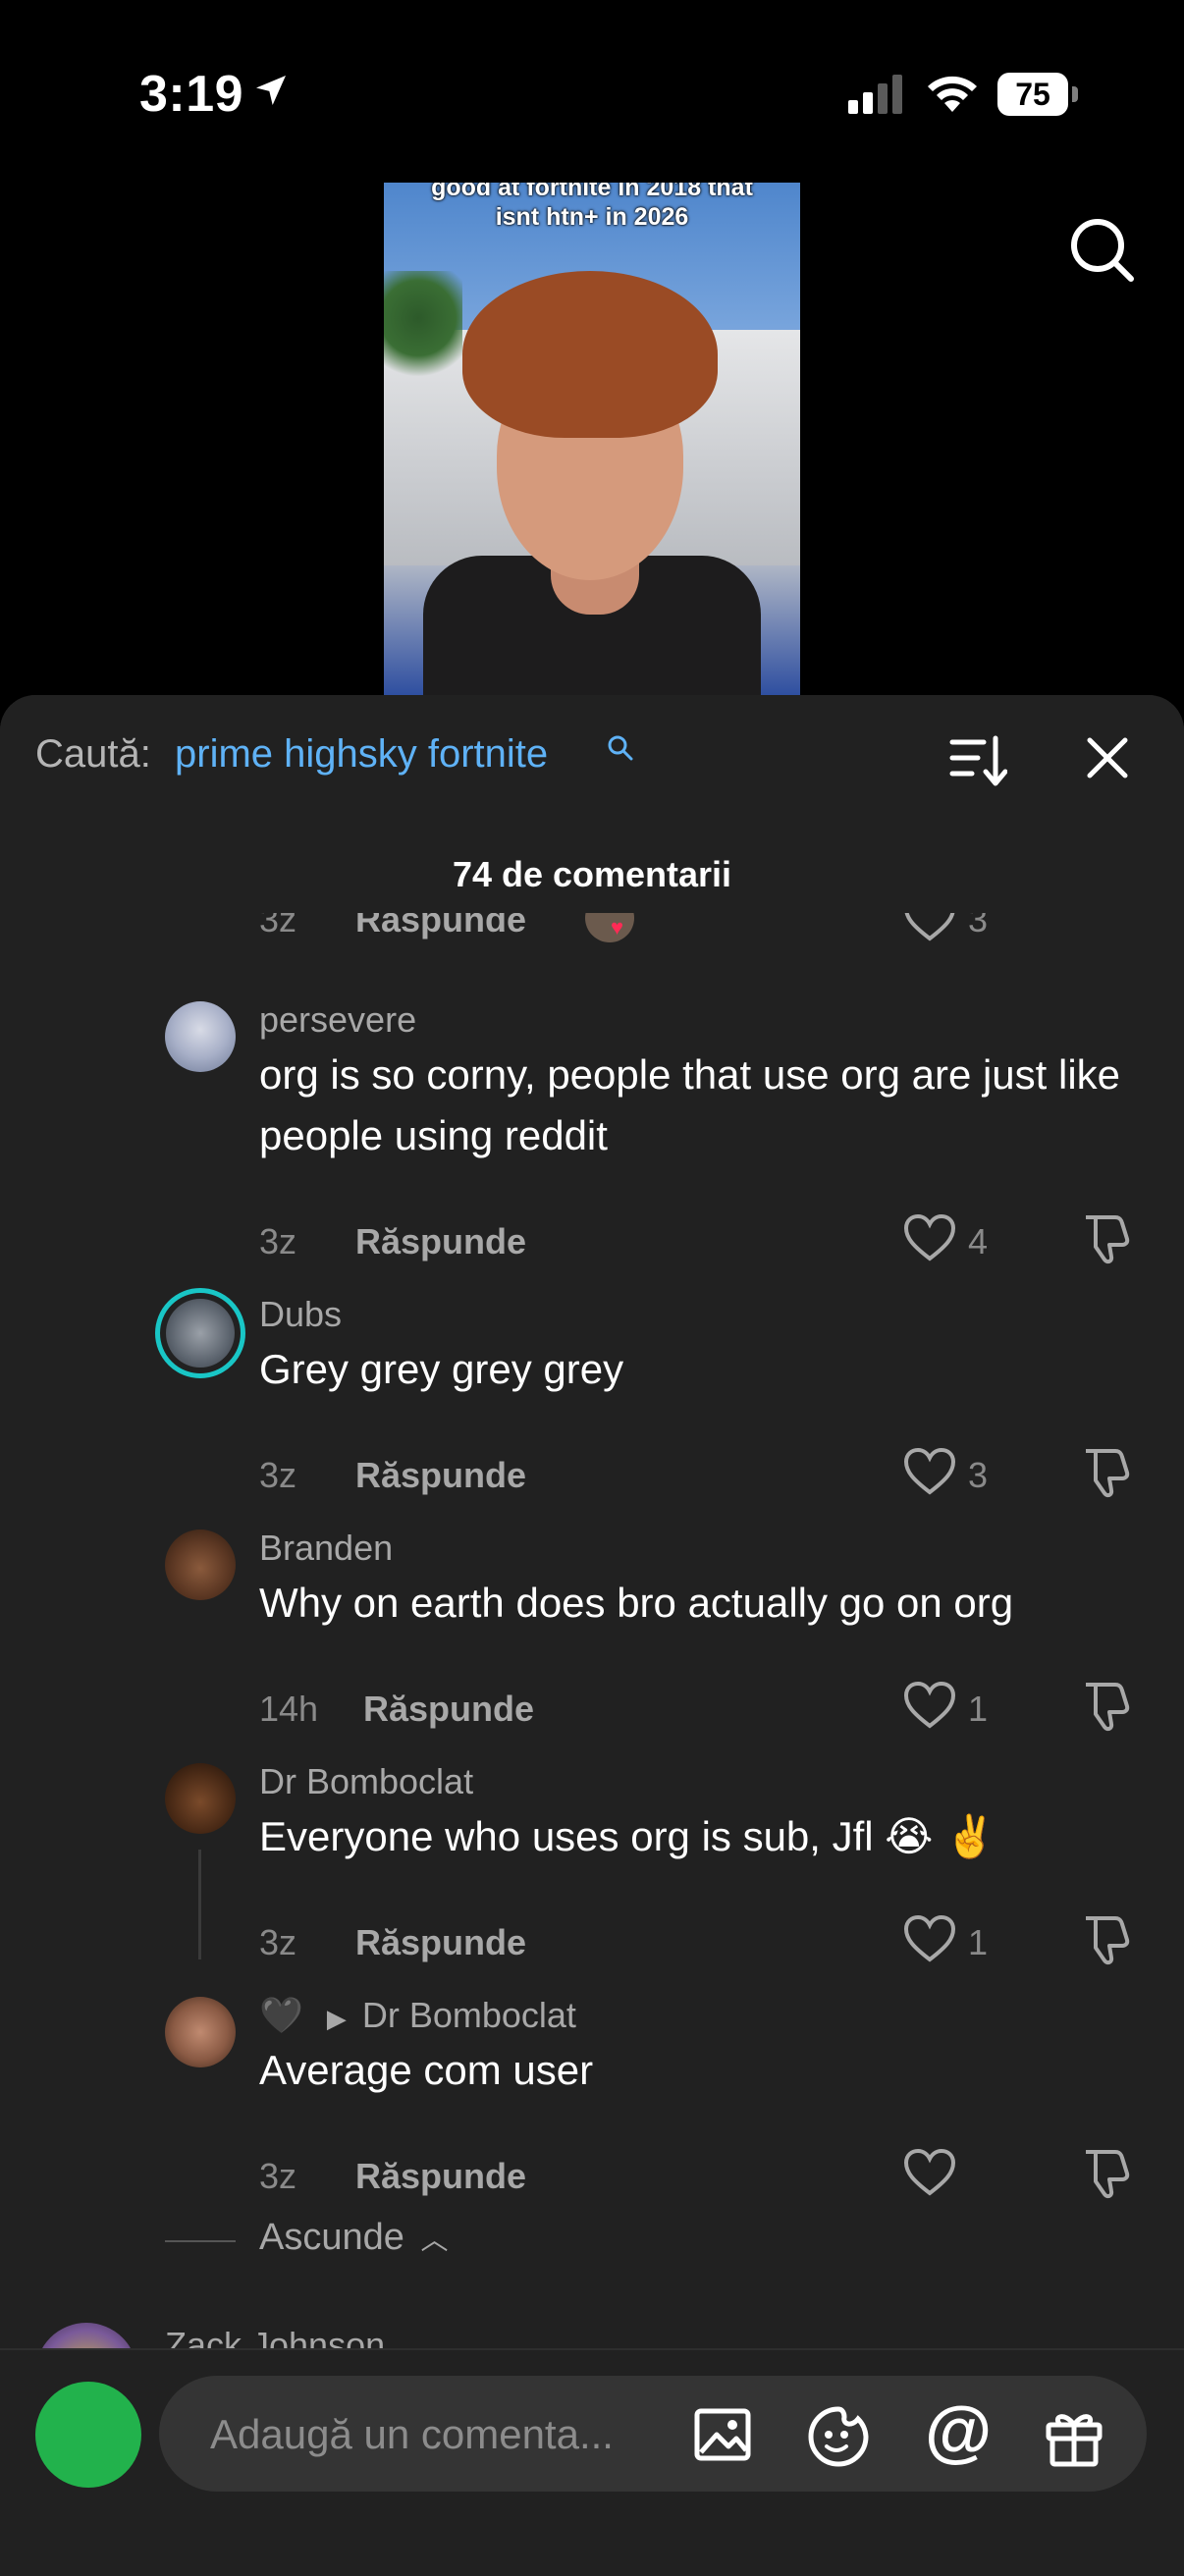 Image resolution: width=1184 pixels, height=2576 pixels. Describe the element at coordinates (1102, 250) in the screenshot. I see `search-icon` at that location.